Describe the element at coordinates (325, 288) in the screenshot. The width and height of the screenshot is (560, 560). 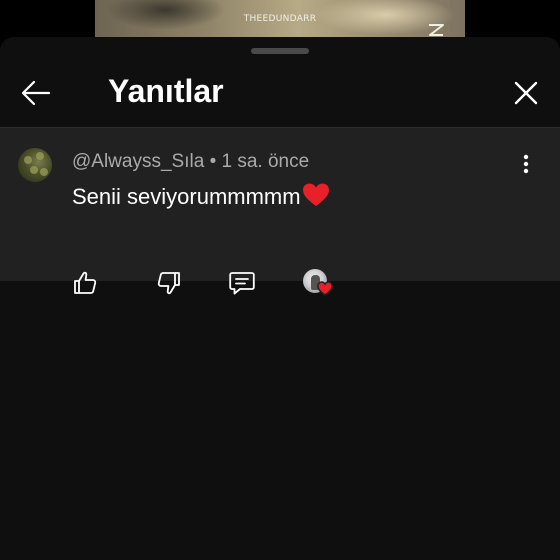
I see `creator-heart-icon` at that location.